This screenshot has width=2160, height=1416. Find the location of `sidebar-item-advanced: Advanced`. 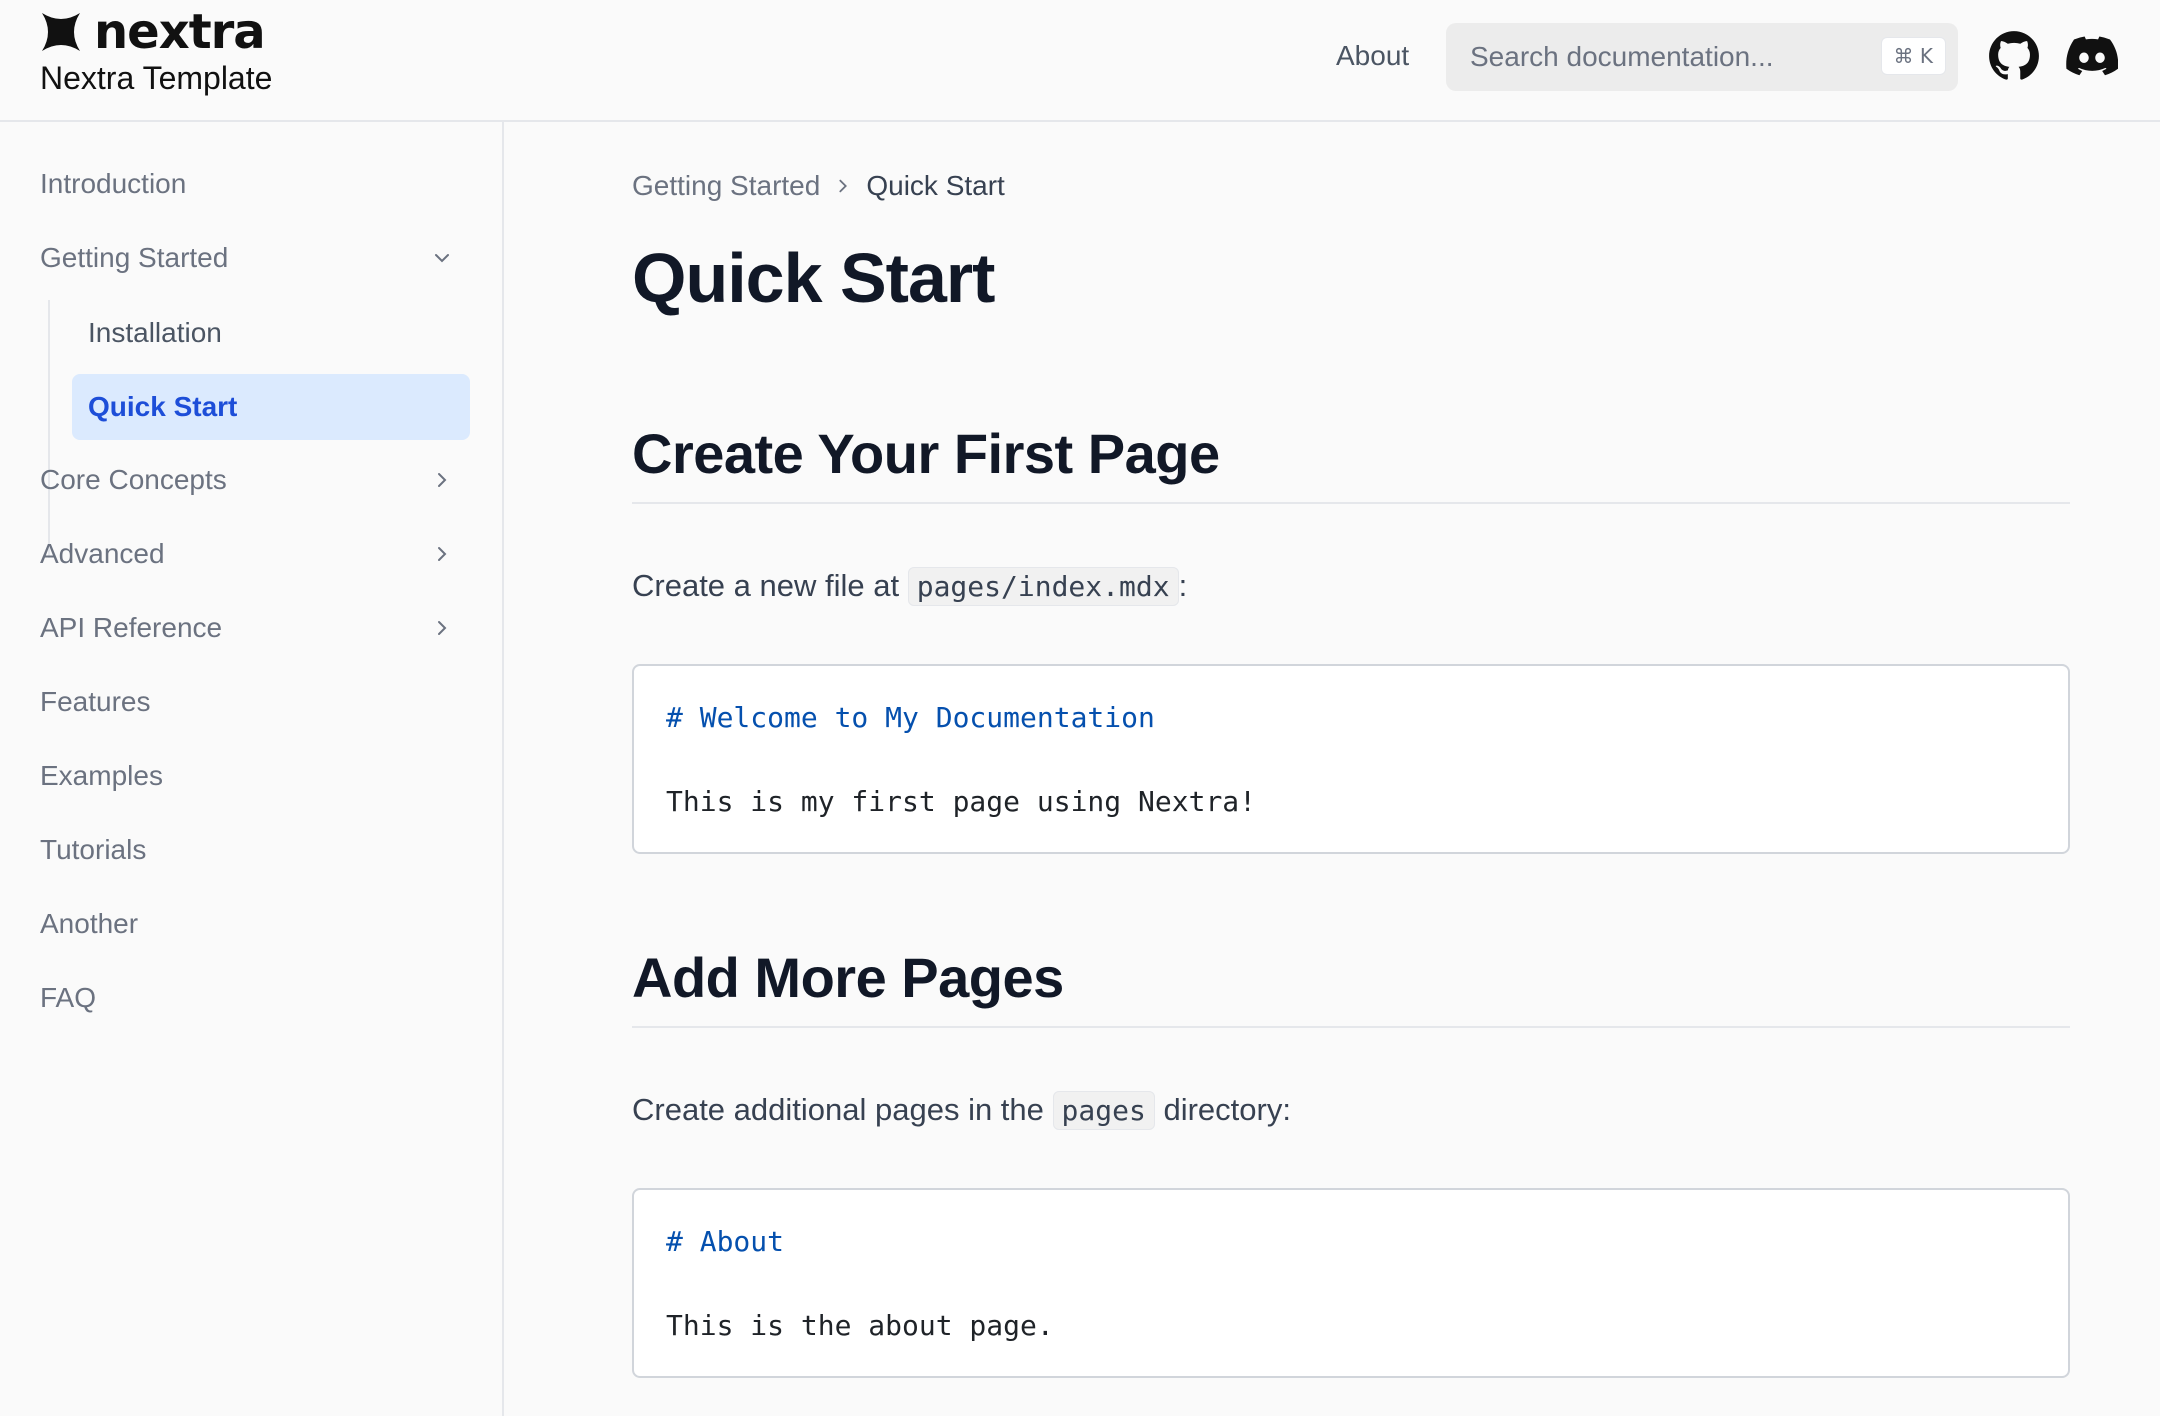

sidebar-item-advanced: Advanced is located at coordinates (255, 554).